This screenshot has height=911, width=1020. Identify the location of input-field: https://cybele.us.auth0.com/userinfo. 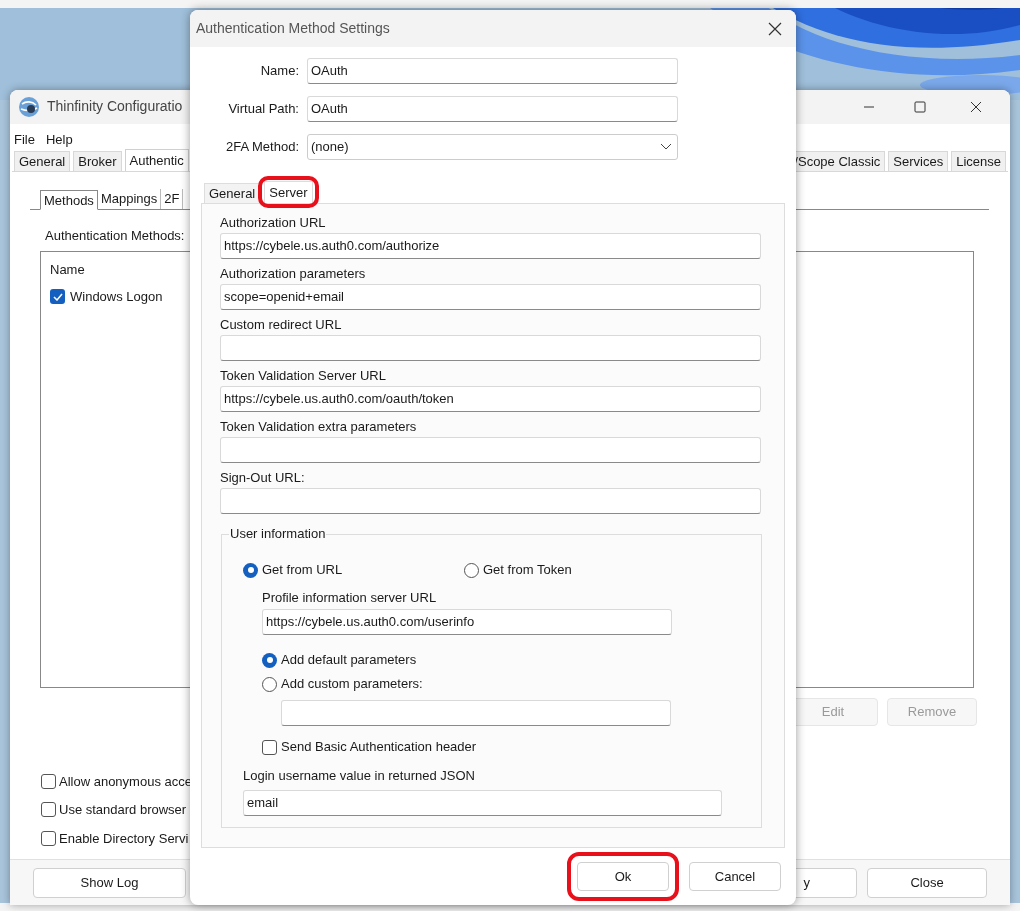
(467, 622).